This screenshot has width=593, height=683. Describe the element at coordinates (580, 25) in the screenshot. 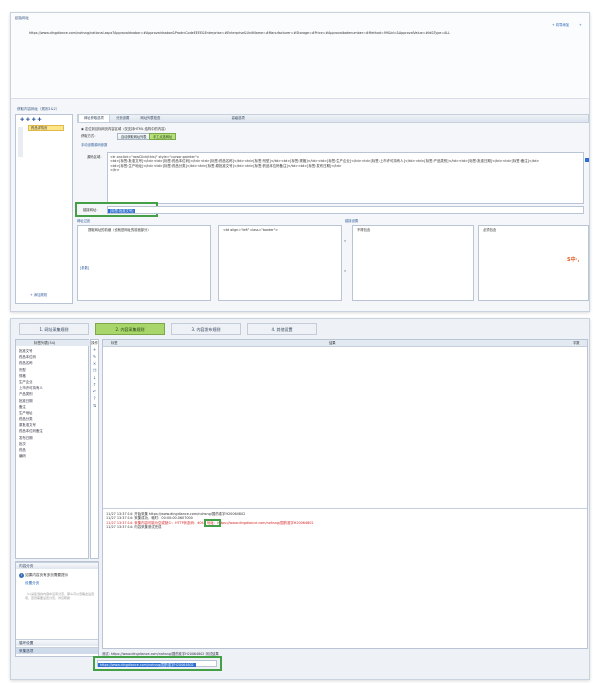

I see `add-url-button: +` at that location.